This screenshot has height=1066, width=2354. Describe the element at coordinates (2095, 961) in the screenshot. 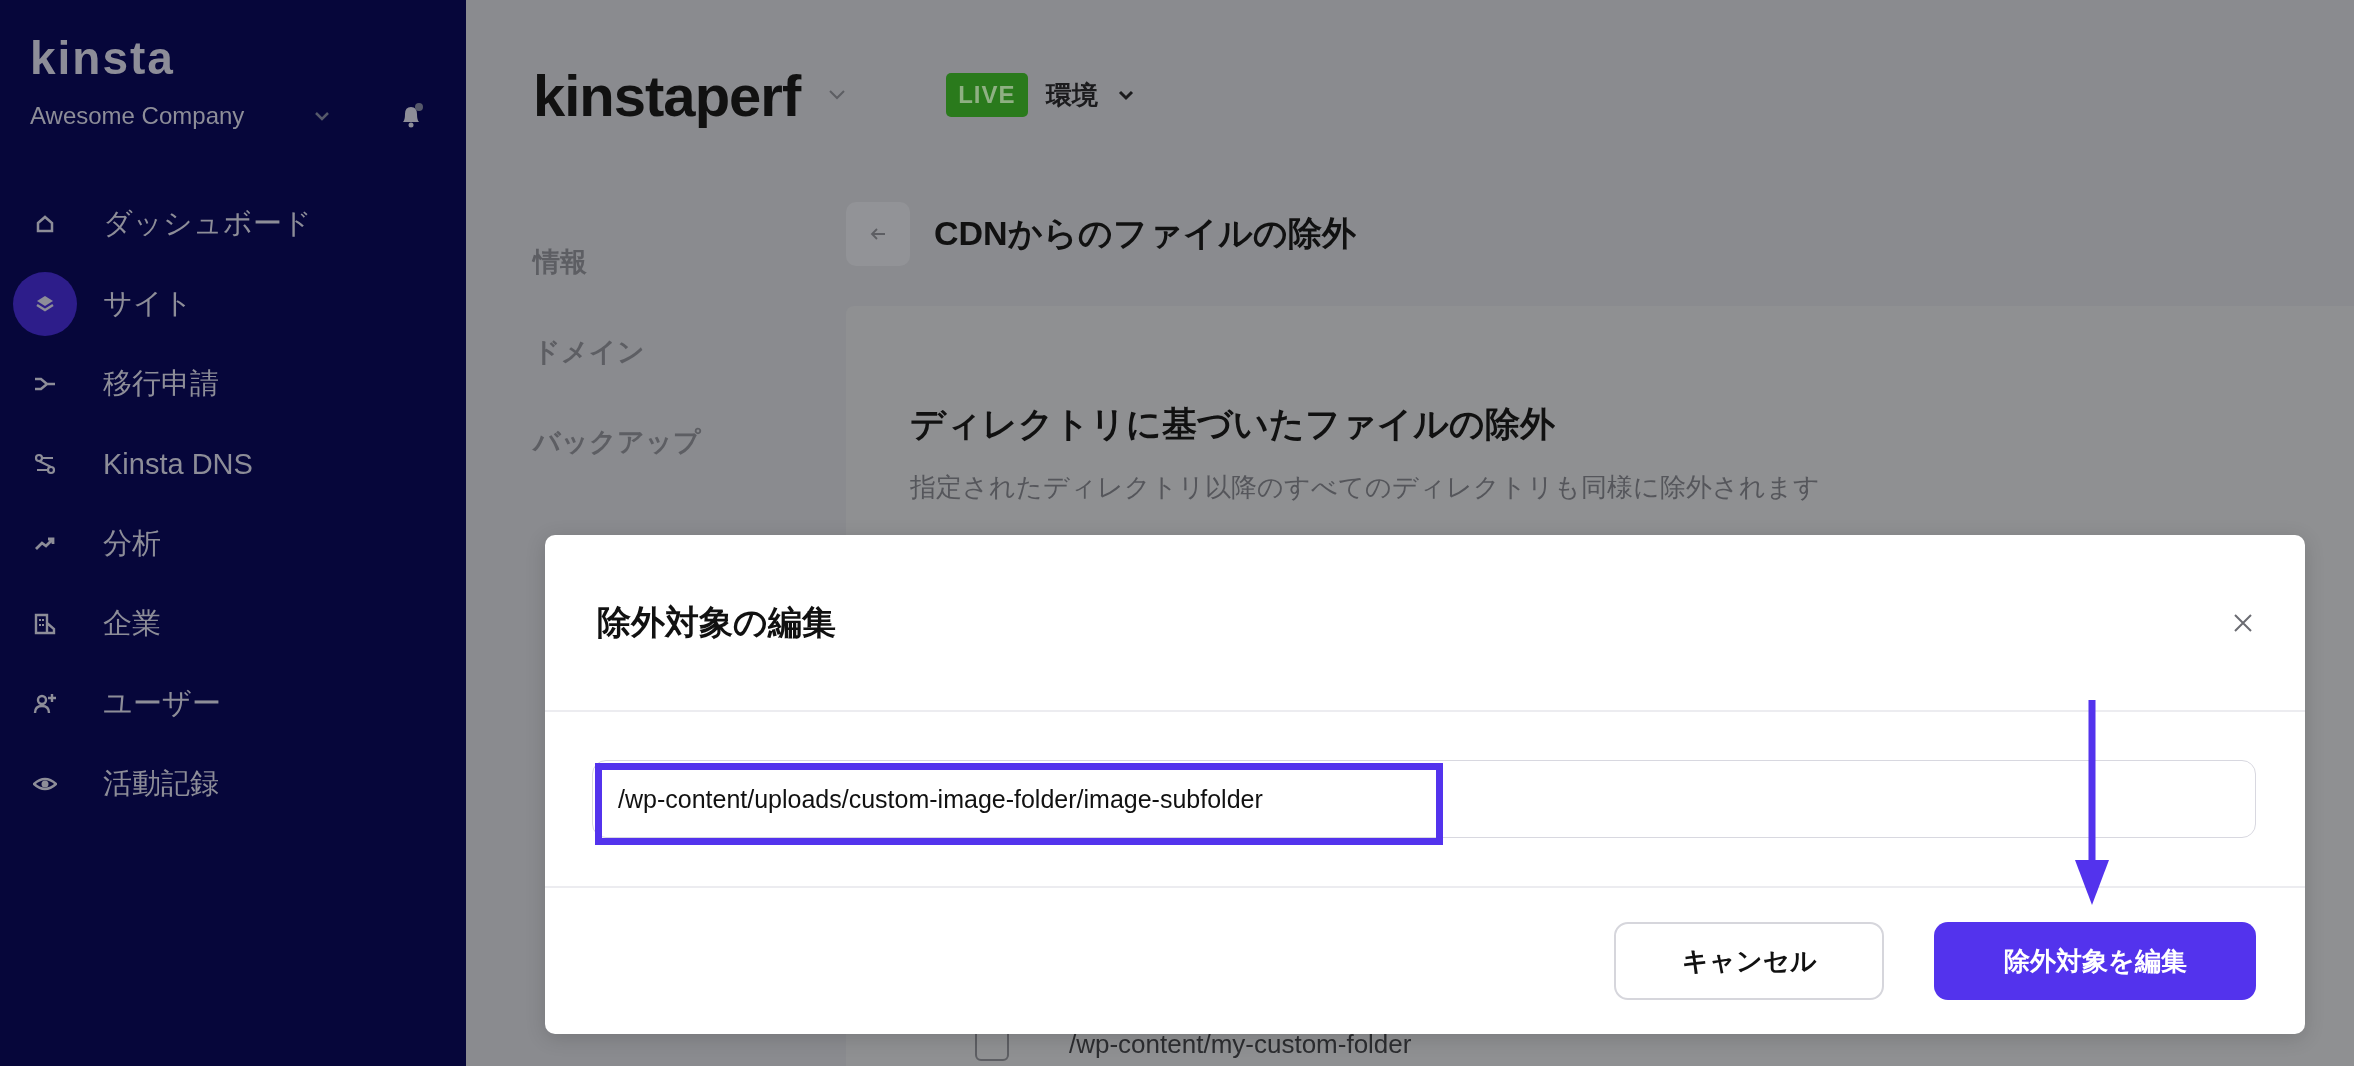

I see `confirm-button: 除外対象を編集` at that location.